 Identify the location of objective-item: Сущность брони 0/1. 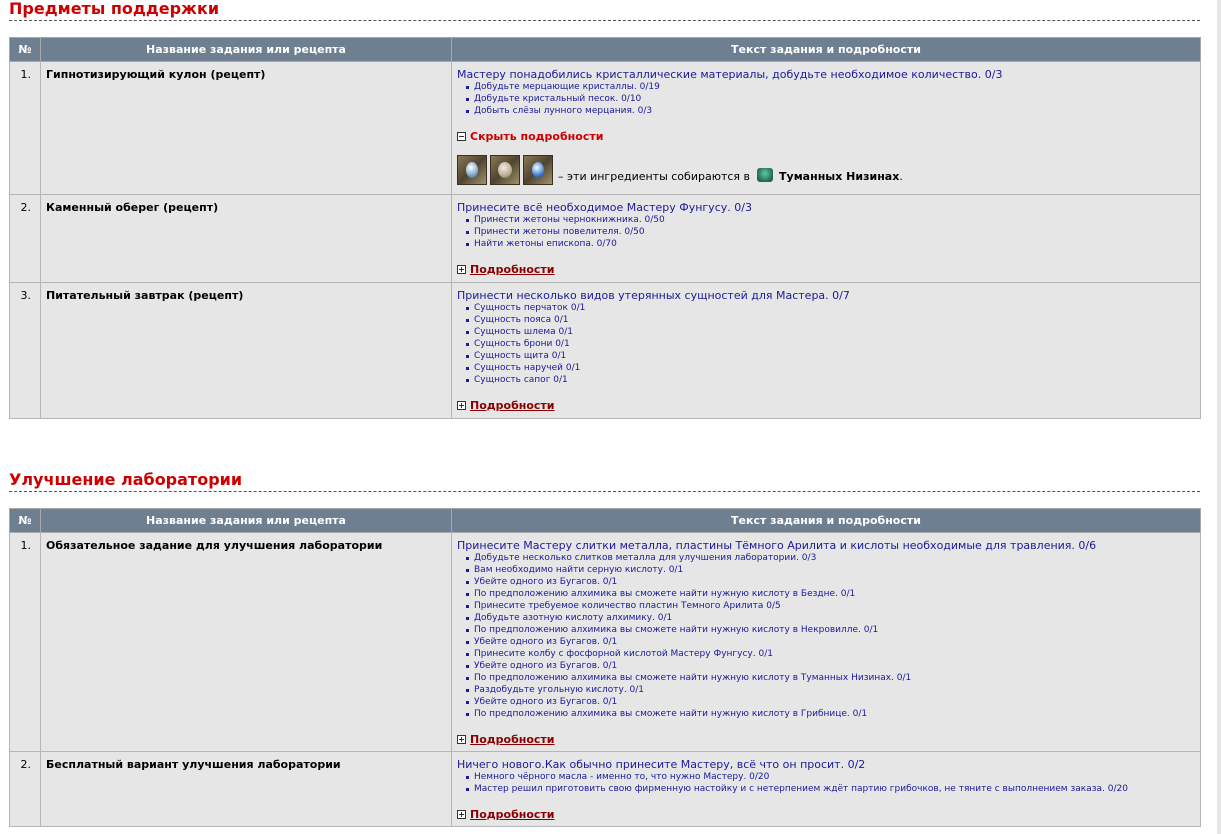
(830, 344).